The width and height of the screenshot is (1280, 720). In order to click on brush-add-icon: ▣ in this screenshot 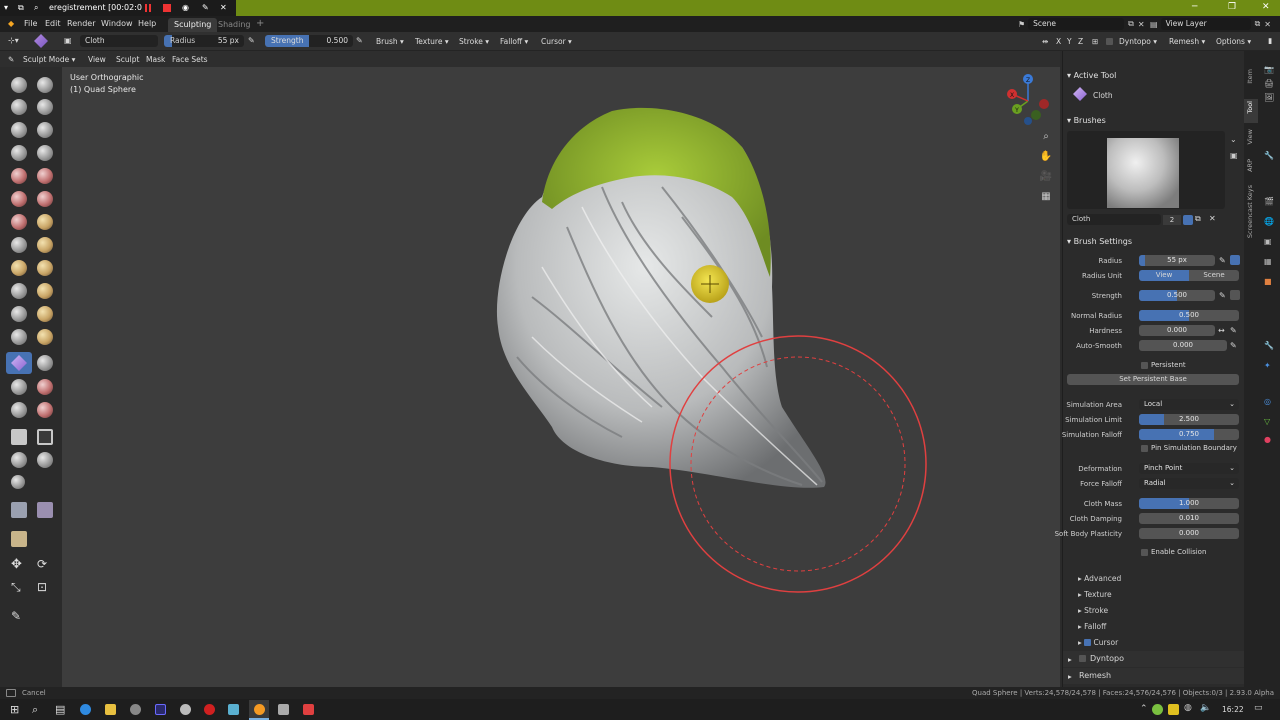, I will do `click(1234, 155)`.